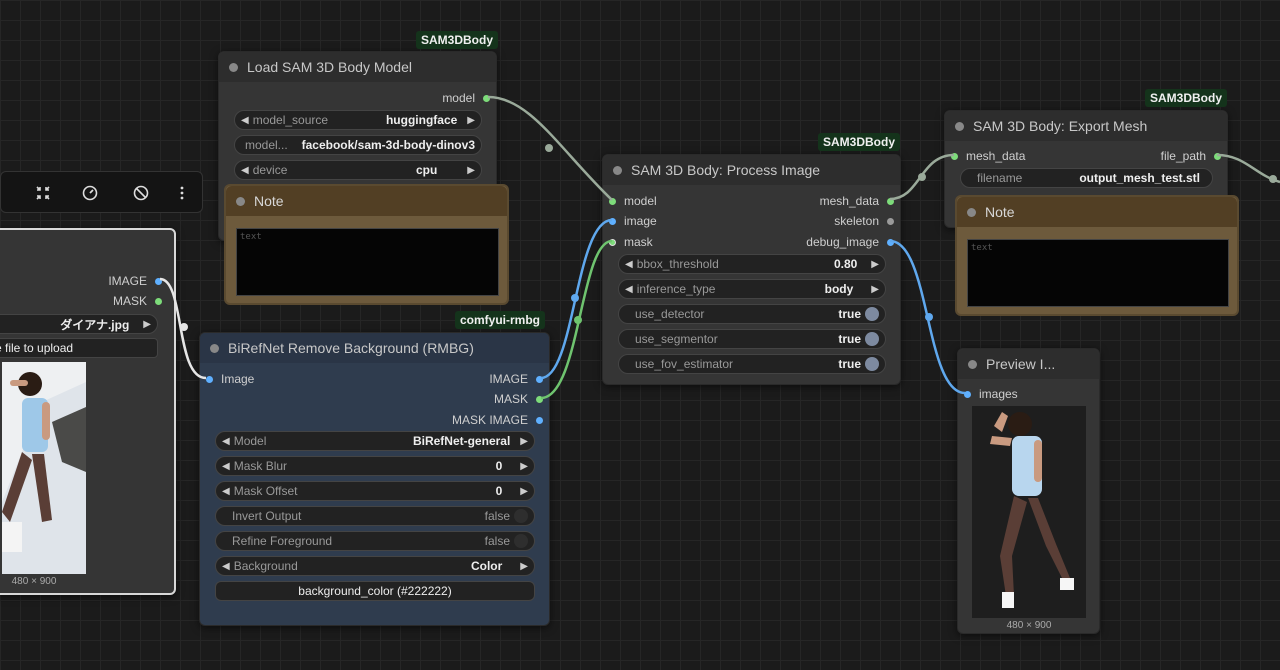 The image size is (1280, 670). I want to click on use-fov-estimator-toggle: use_fov_estimator true, so click(752, 364).